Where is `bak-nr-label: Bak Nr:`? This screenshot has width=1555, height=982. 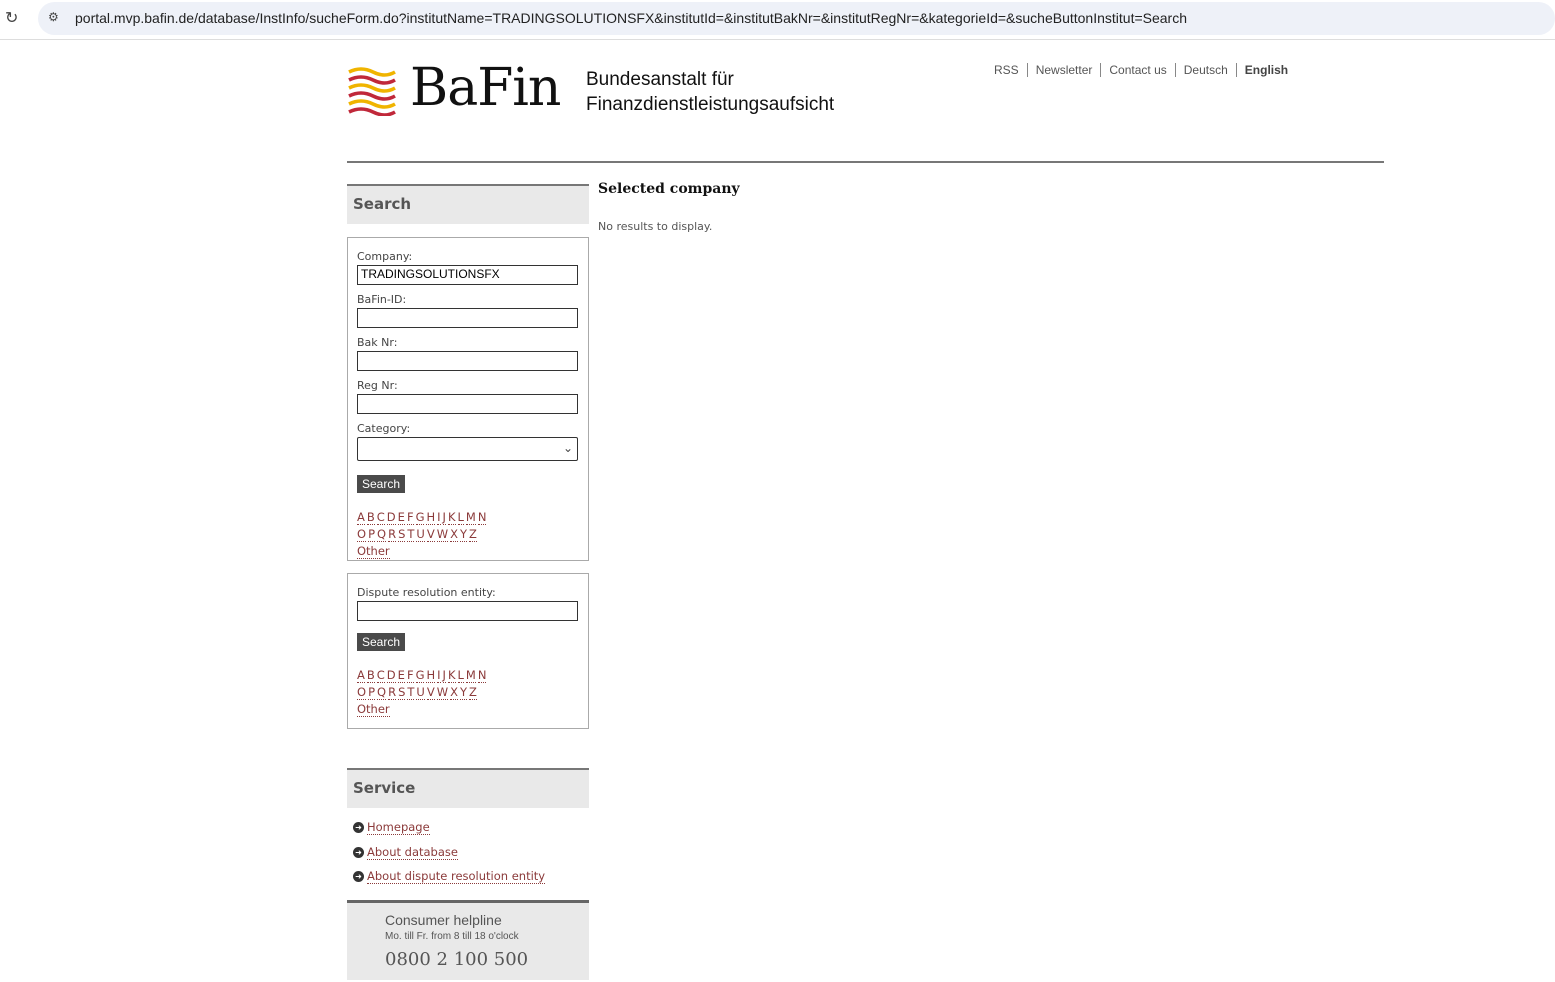
bak-nr-label: Bak Nr: is located at coordinates (377, 342).